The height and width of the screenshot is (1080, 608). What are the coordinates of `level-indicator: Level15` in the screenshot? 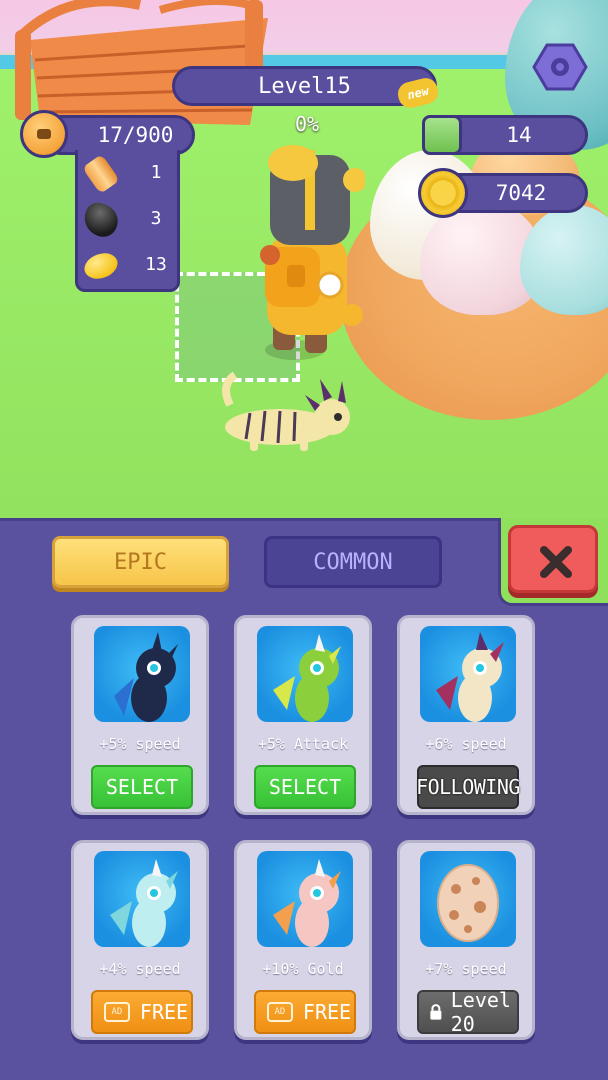 It's located at (304, 86).